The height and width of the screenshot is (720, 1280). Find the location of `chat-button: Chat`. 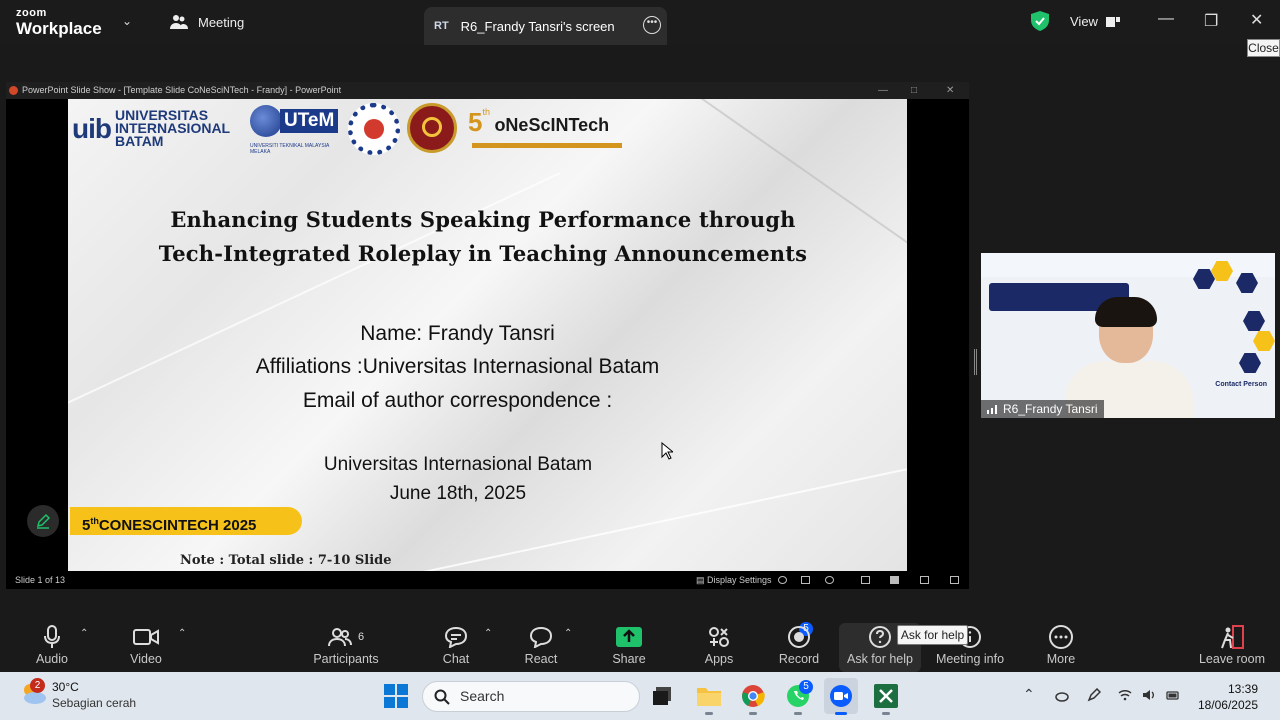

chat-button: Chat is located at coordinates (456, 644).